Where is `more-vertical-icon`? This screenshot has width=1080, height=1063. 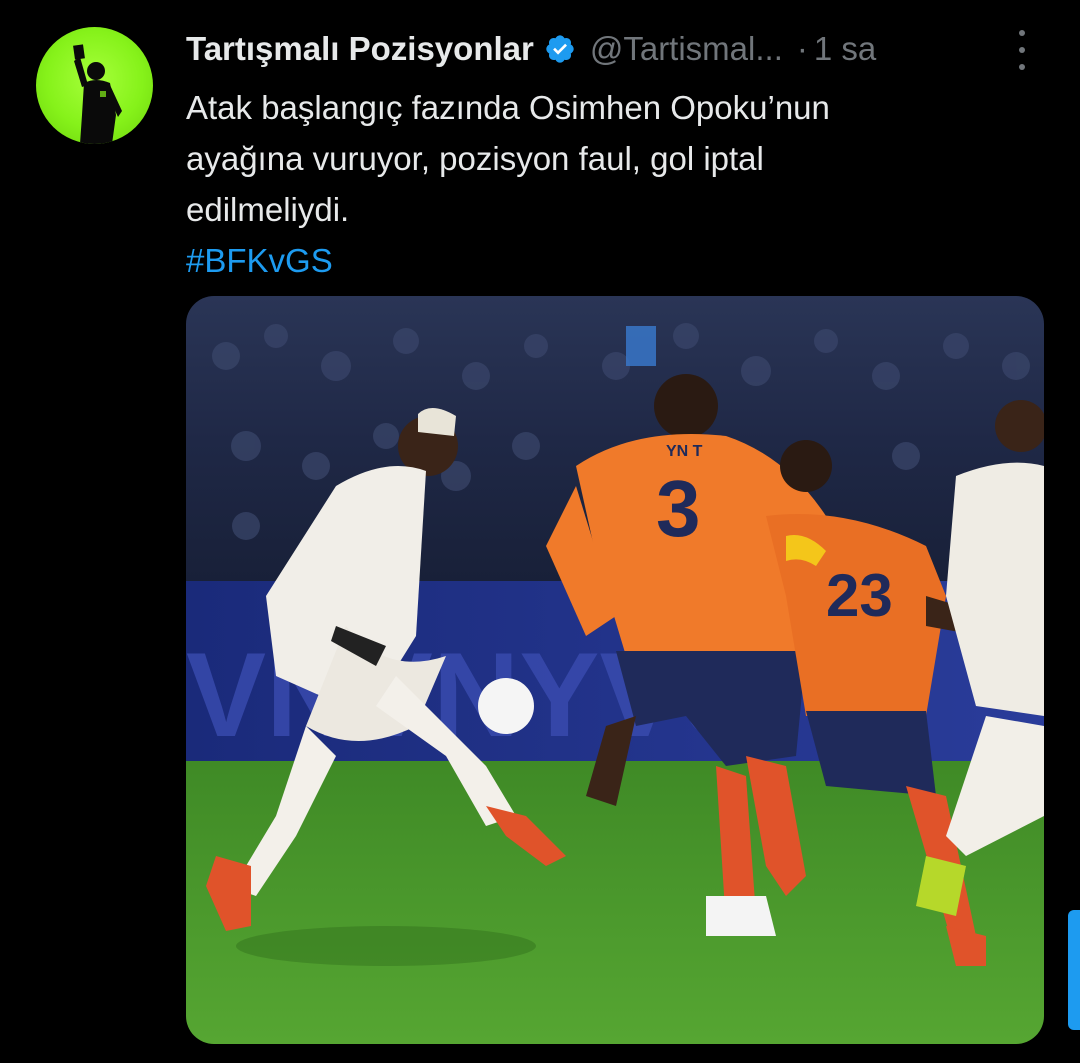
more-vertical-icon is located at coordinates (1022, 33).